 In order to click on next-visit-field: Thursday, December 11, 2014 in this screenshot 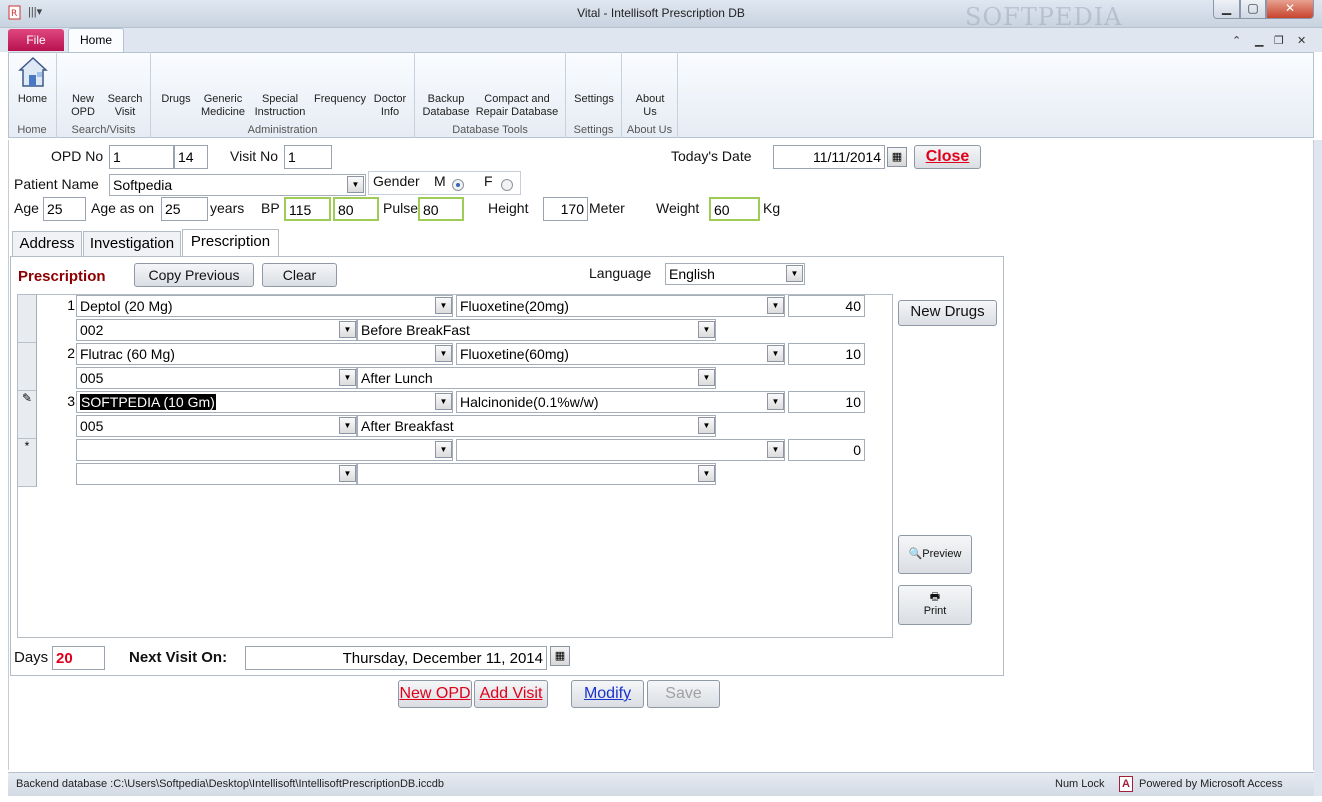, I will do `click(396, 658)`.